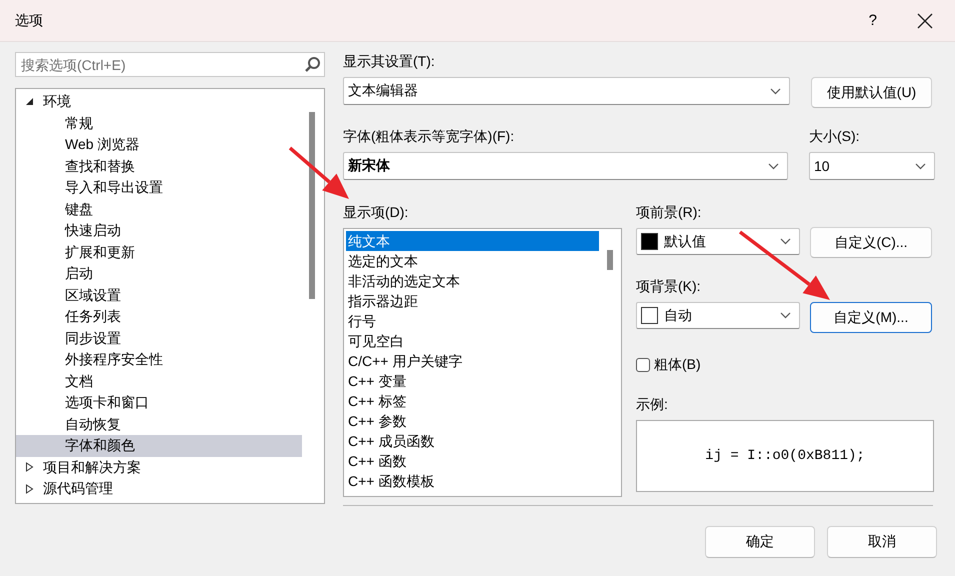 This screenshot has width=955, height=576. Describe the element at coordinates (159, 381) in the screenshot. I see `tree-item: 文档` at that location.